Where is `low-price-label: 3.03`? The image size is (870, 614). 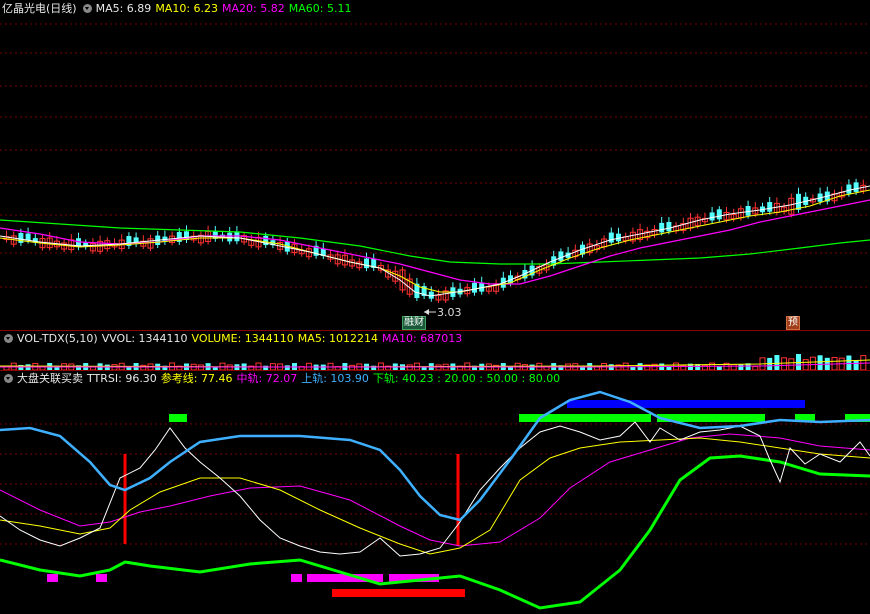 low-price-label: 3.03 is located at coordinates (449, 312).